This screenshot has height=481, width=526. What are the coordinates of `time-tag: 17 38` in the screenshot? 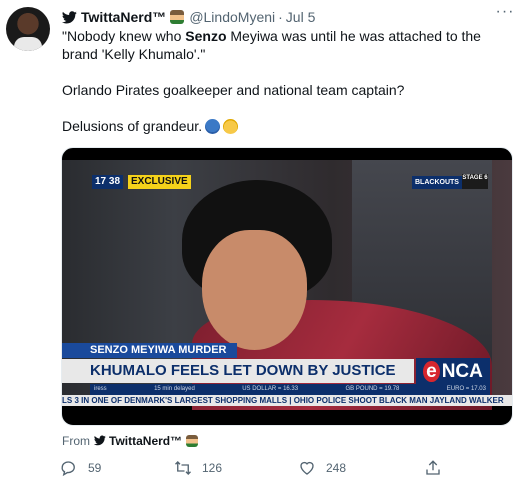 It's located at (108, 182).